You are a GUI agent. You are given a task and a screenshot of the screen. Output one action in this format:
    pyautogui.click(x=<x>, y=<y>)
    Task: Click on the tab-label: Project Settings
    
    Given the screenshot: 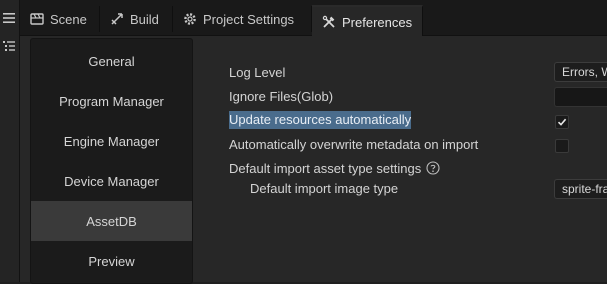 What is the action you would take?
    pyautogui.click(x=249, y=19)
    